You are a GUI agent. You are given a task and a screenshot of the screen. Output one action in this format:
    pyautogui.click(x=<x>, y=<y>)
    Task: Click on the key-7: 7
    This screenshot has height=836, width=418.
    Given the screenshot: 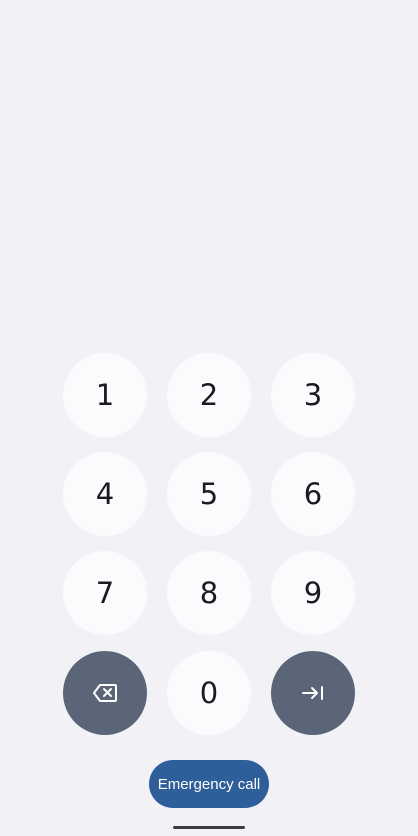 What is the action you would take?
    pyautogui.click(x=105, y=593)
    